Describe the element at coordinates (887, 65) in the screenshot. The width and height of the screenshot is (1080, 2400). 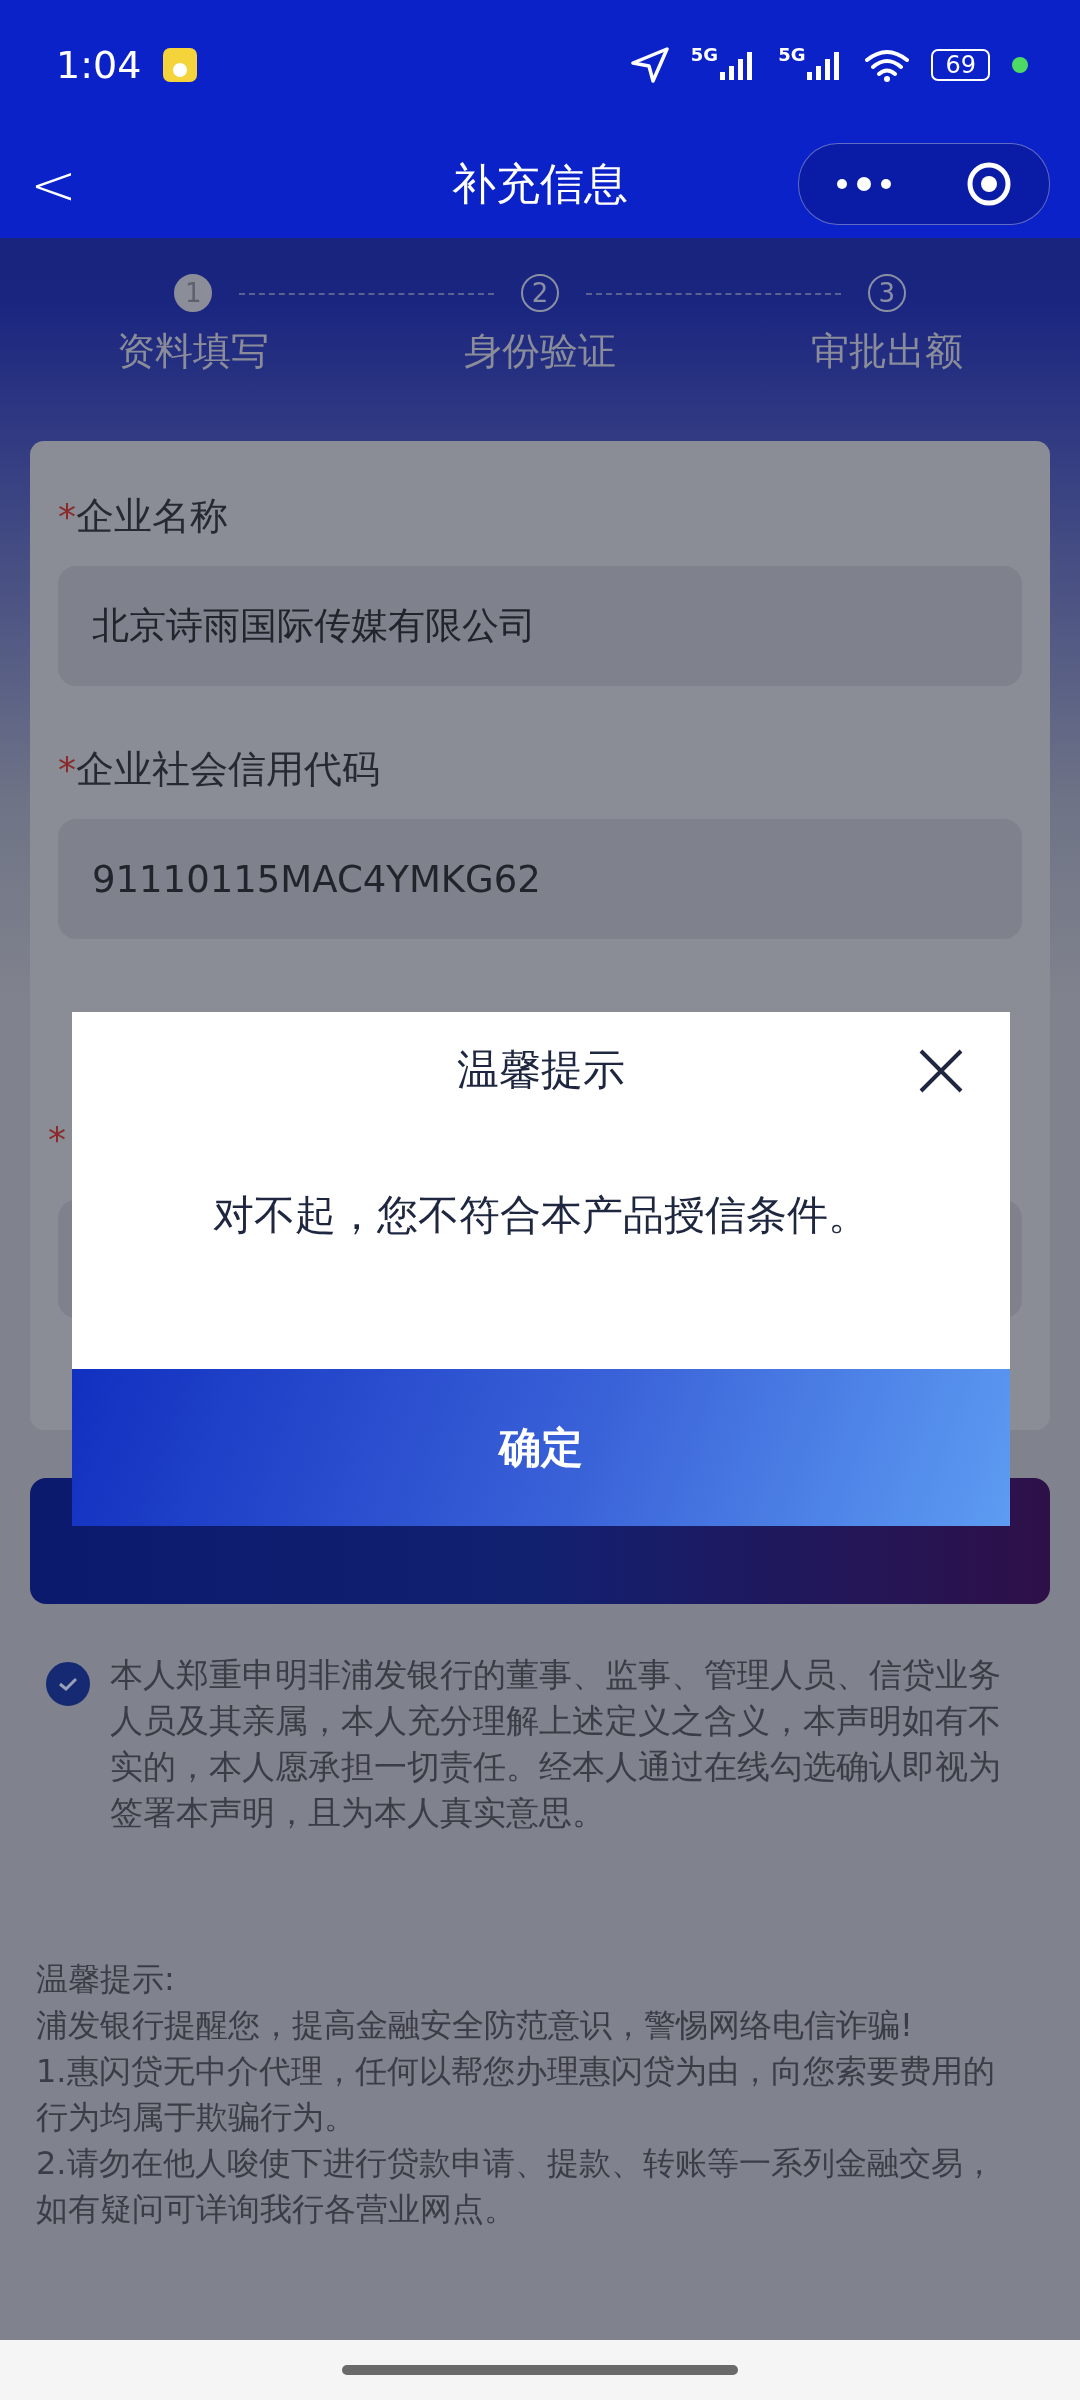
I see `wifi-icon` at that location.